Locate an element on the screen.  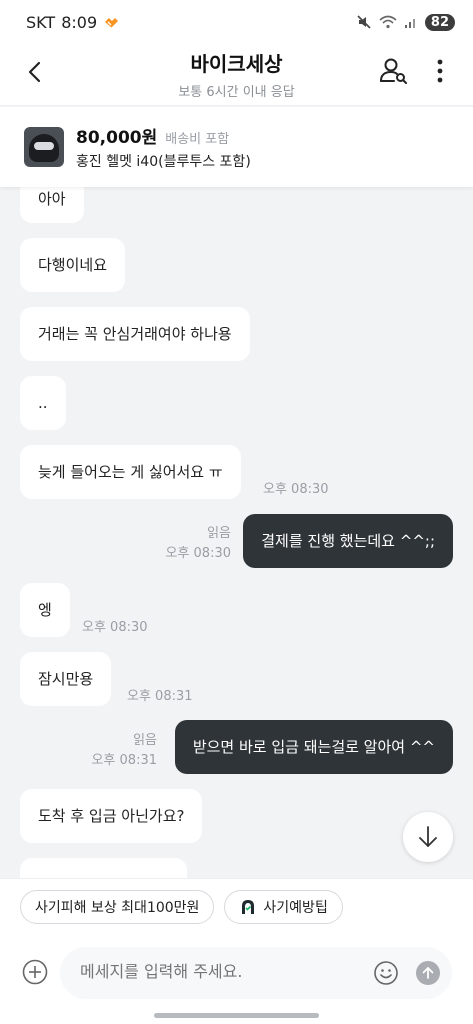
message-text: 다행이네요 is located at coordinates (73, 265).